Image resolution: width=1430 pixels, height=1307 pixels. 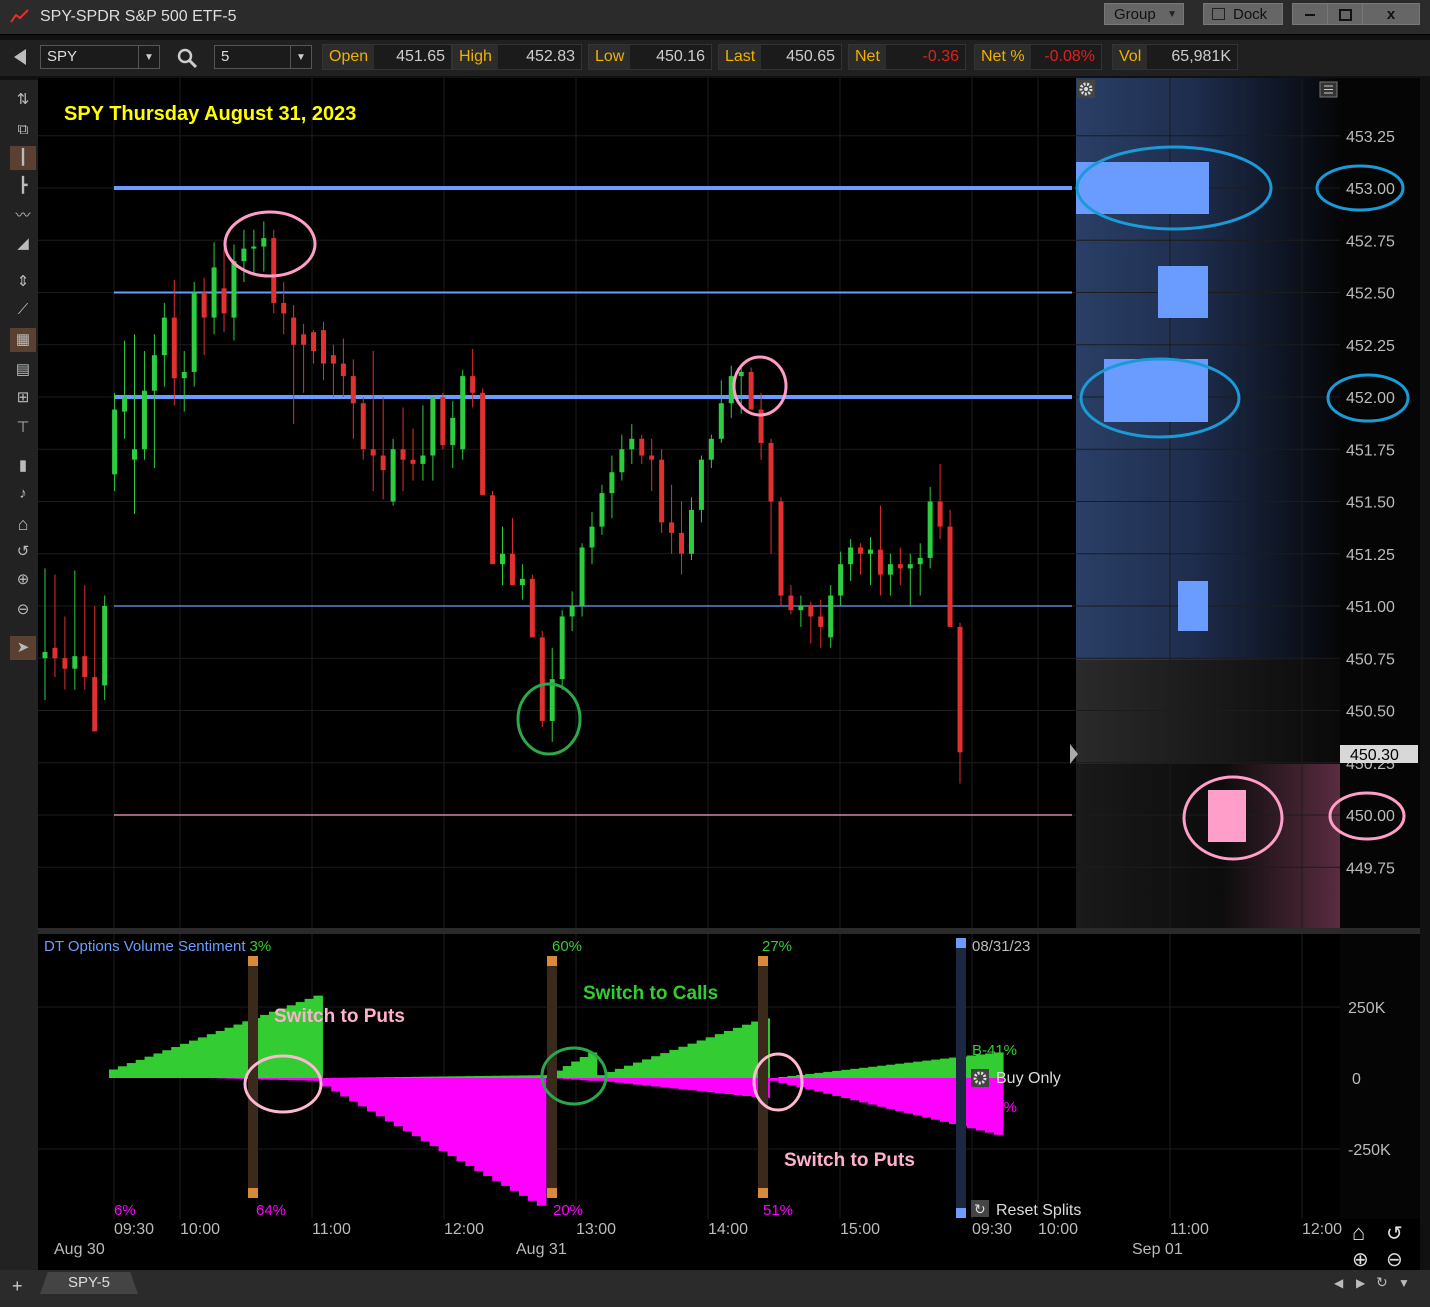 What do you see at coordinates (23, 428) in the screenshot?
I see `ruler-icon: ⊤` at bounding box center [23, 428].